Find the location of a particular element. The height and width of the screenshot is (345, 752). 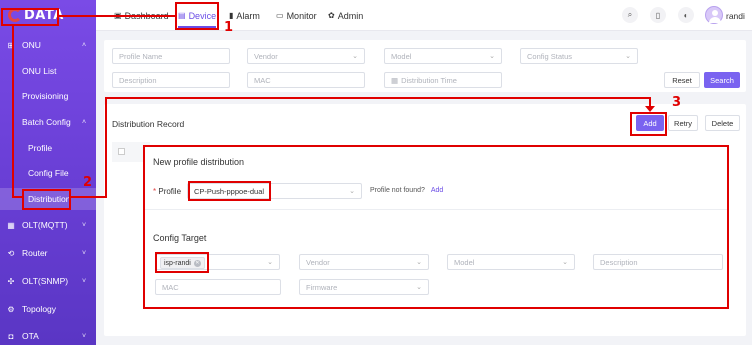

sidebar-item-label: Profile is located at coordinates (40, 148).